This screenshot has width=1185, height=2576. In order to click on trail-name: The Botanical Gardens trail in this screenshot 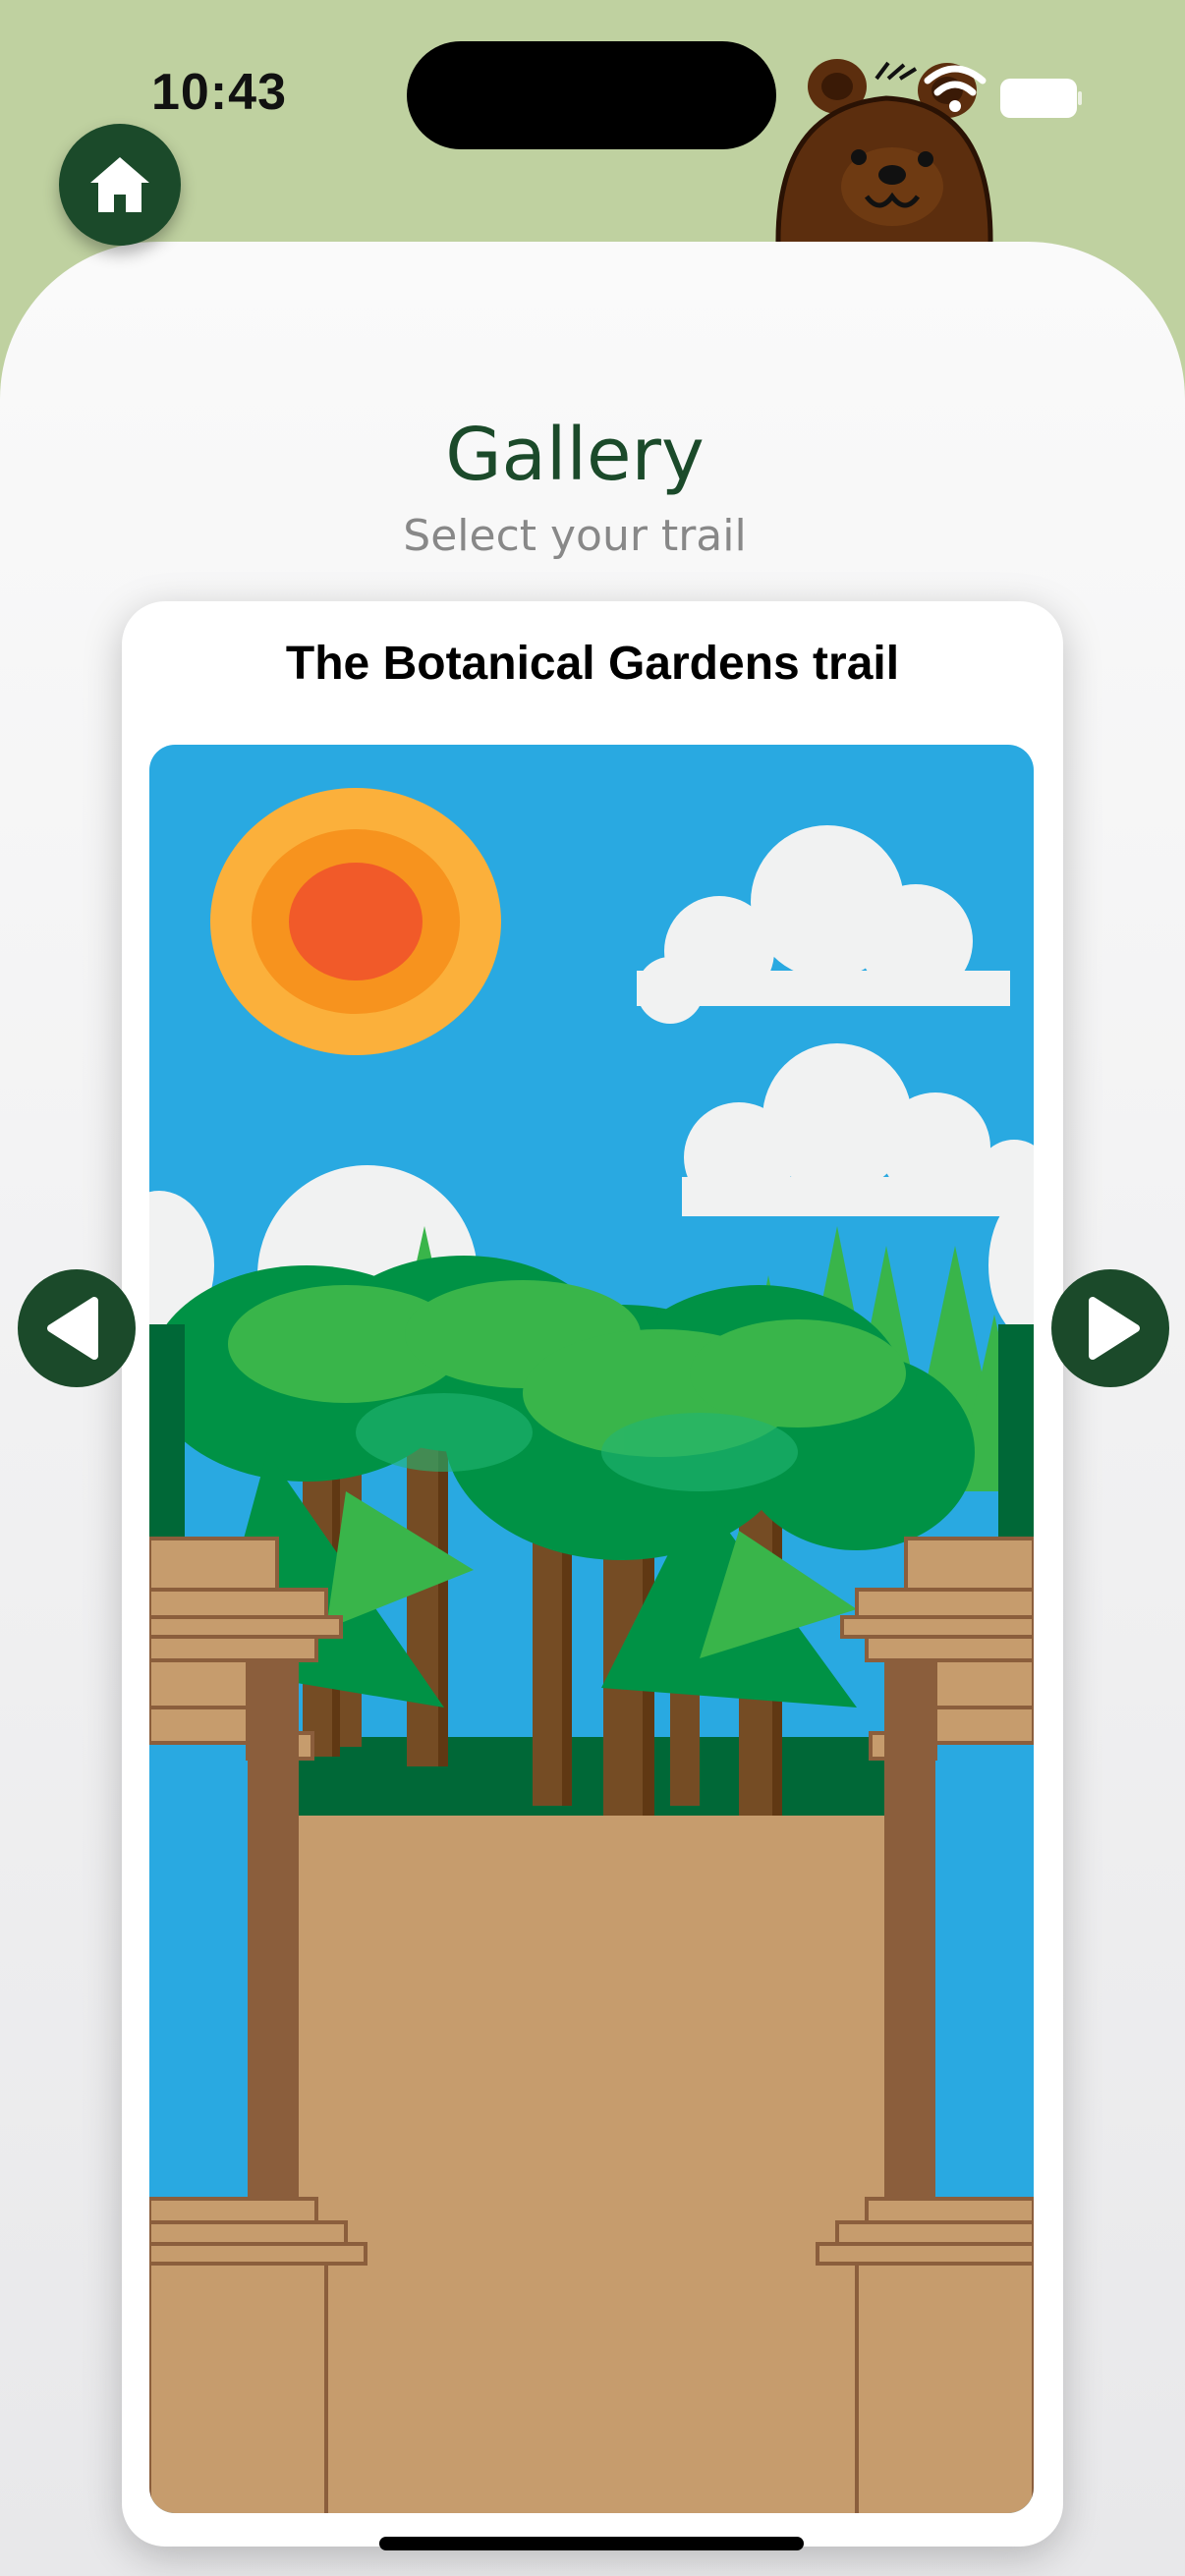, I will do `click(592, 664)`.